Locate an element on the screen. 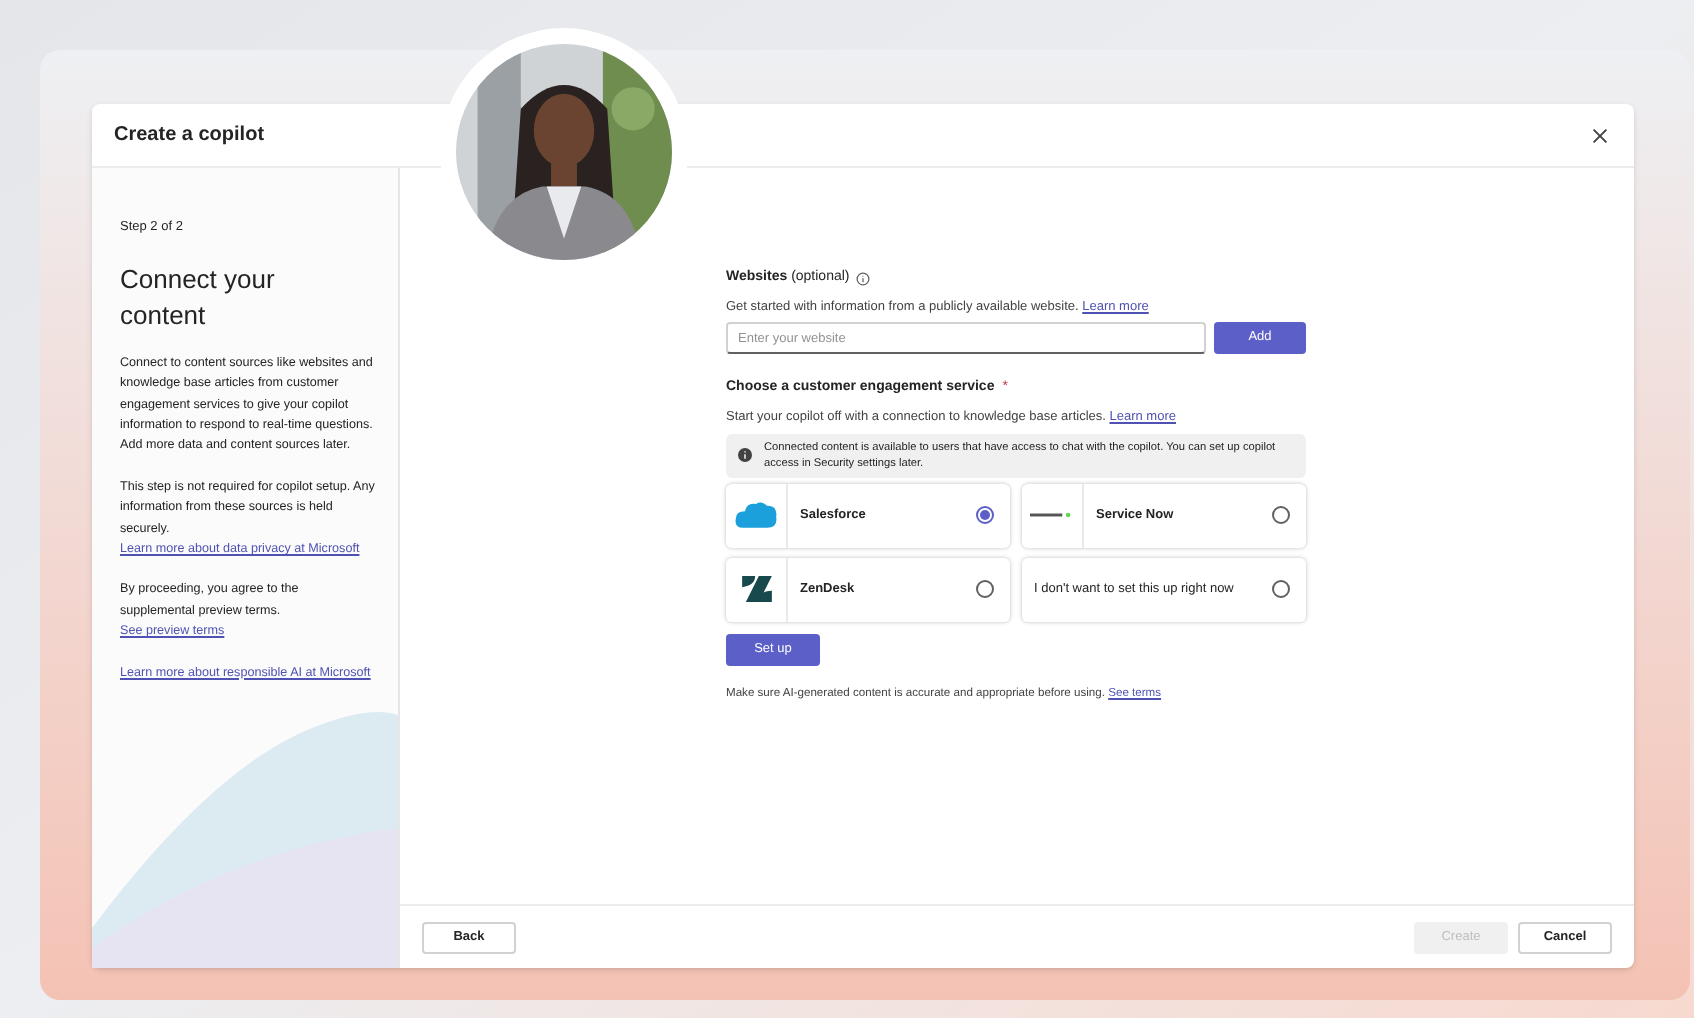 The image size is (1694, 1018). close-icon is located at coordinates (1600, 135).